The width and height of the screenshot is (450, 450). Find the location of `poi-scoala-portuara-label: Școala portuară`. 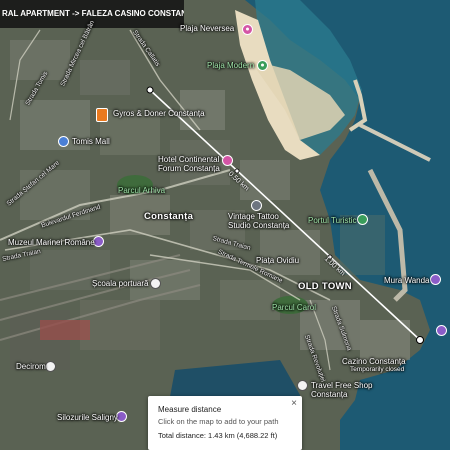

poi-scoala-portuara-label: Școala portuară is located at coordinates (120, 283).